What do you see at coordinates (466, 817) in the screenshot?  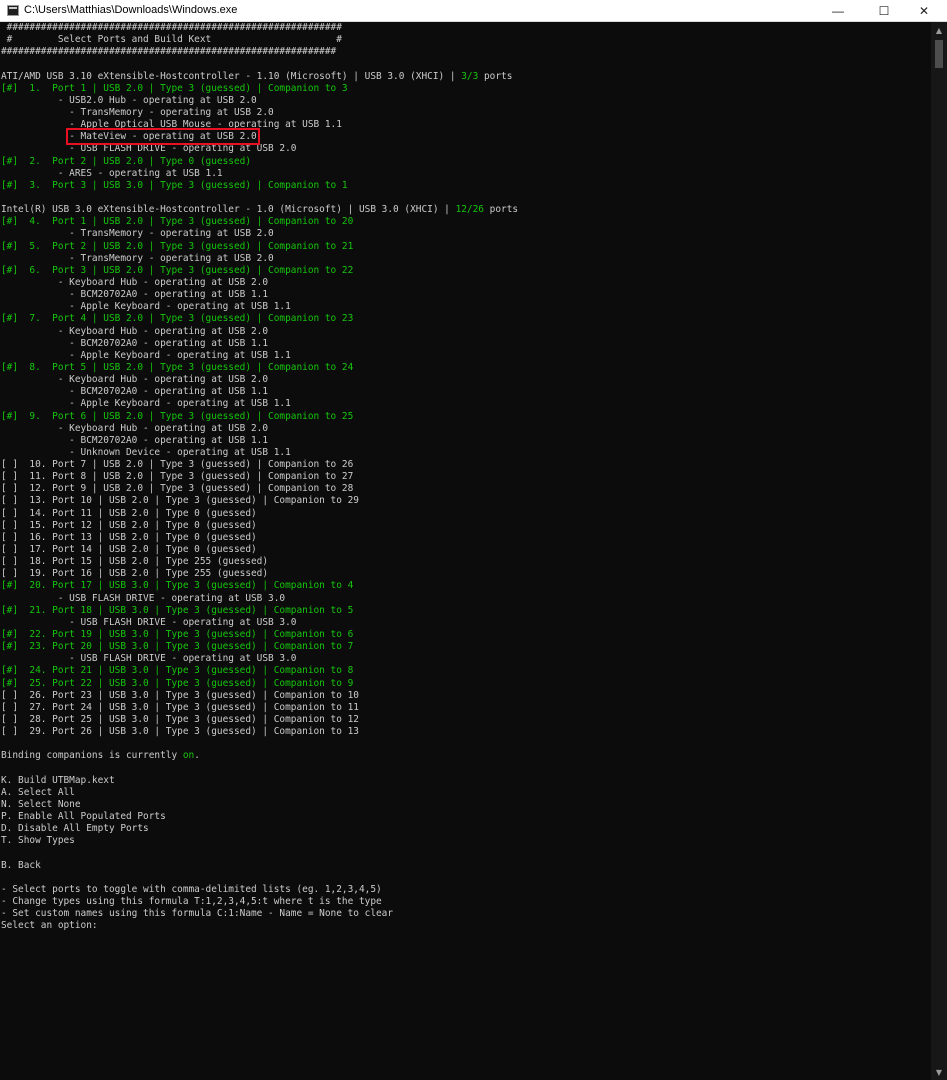 I see `menu-option: P. Enable All Populated Ports` at bounding box center [466, 817].